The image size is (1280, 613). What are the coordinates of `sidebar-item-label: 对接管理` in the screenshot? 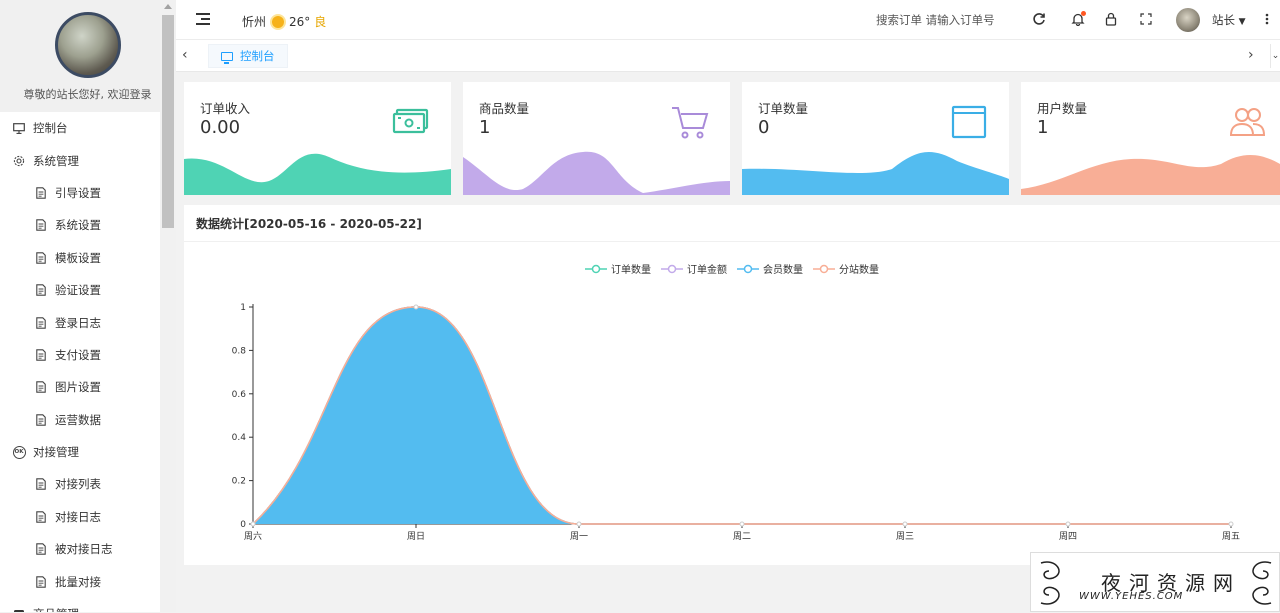 It's located at (56, 452).